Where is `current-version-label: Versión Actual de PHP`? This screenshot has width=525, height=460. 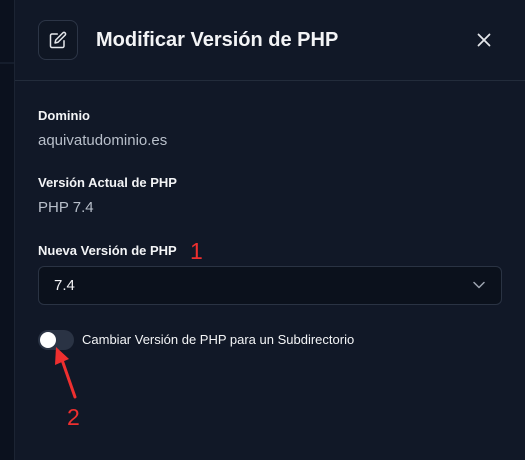 current-version-label: Versión Actual de PHP is located at coordinates (107, 182).